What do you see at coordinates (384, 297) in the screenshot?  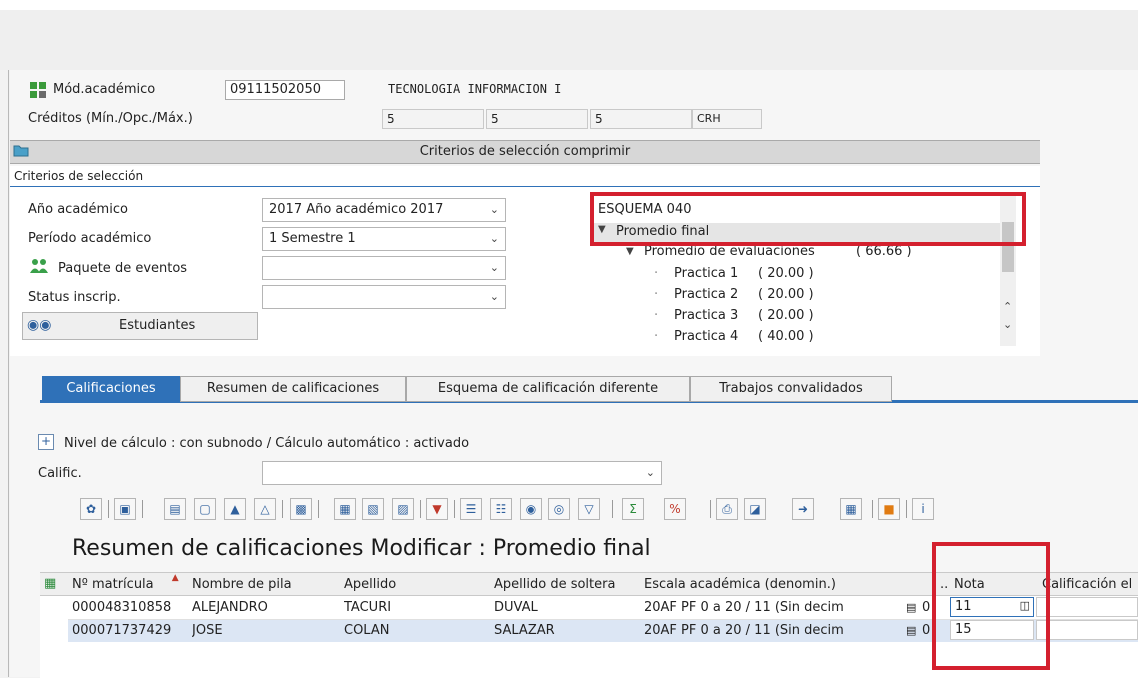 I see `status-select: ⌄` at bounding box center [384, 297].